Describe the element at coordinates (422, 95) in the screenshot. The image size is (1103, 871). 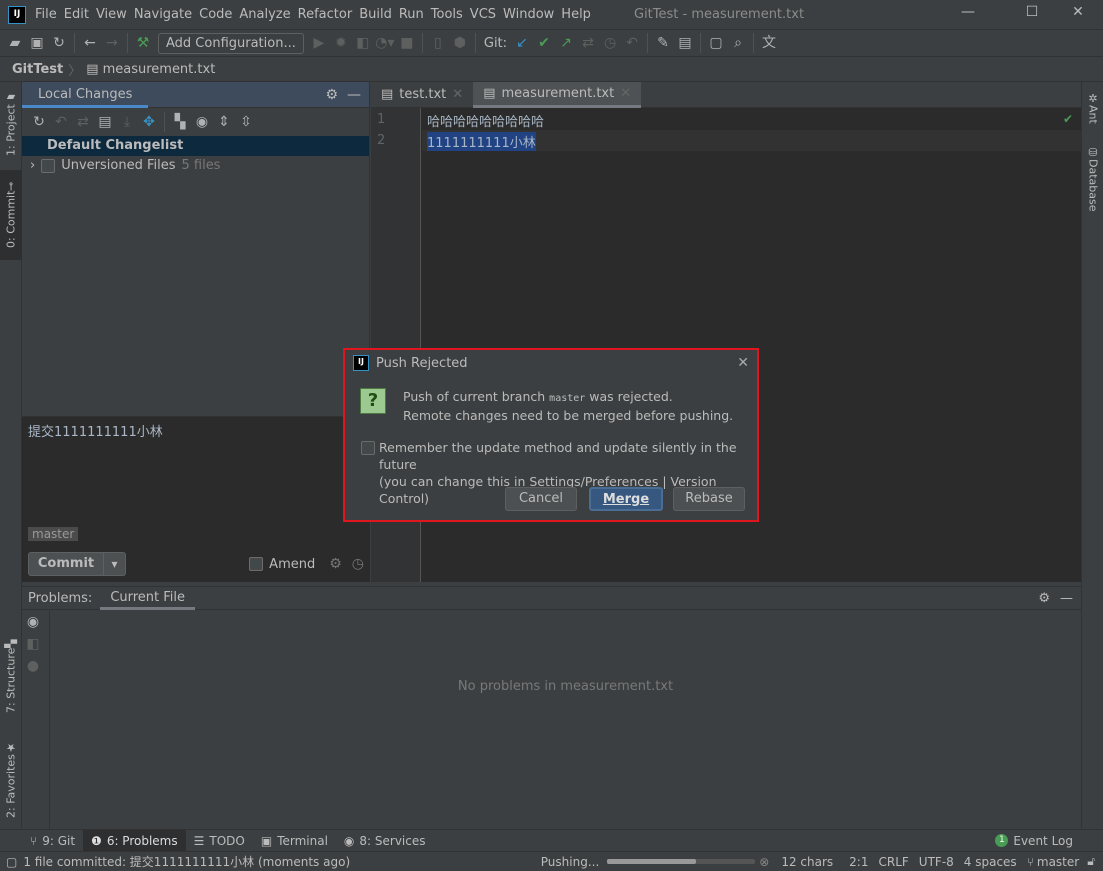
I see `tab-test-txt: ▤ test.txt ✕` at that location.